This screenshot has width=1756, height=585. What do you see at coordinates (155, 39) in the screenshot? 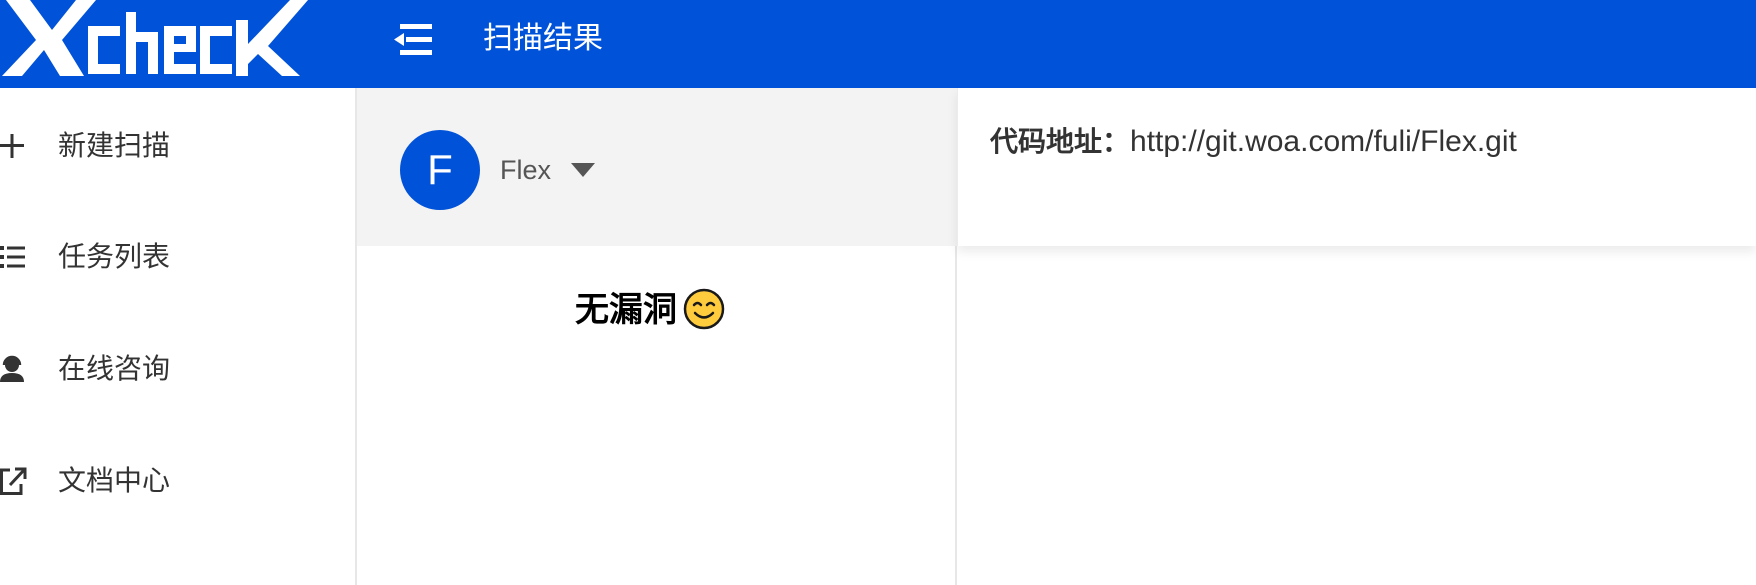
I see `xcheck-logo` at bounding box center [155, 39].